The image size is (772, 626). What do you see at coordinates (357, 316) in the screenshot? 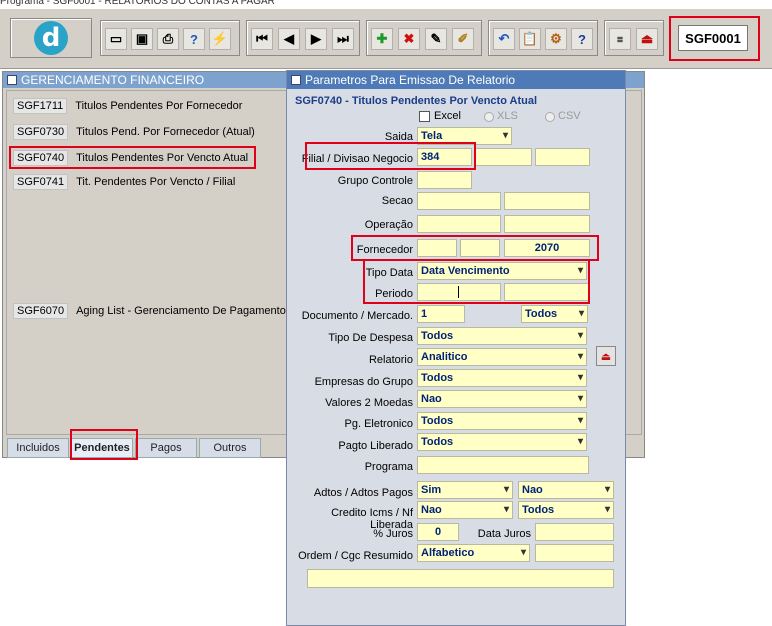
I see `documento-label: Documento / Mercado.` at bounding box center [357, 316].